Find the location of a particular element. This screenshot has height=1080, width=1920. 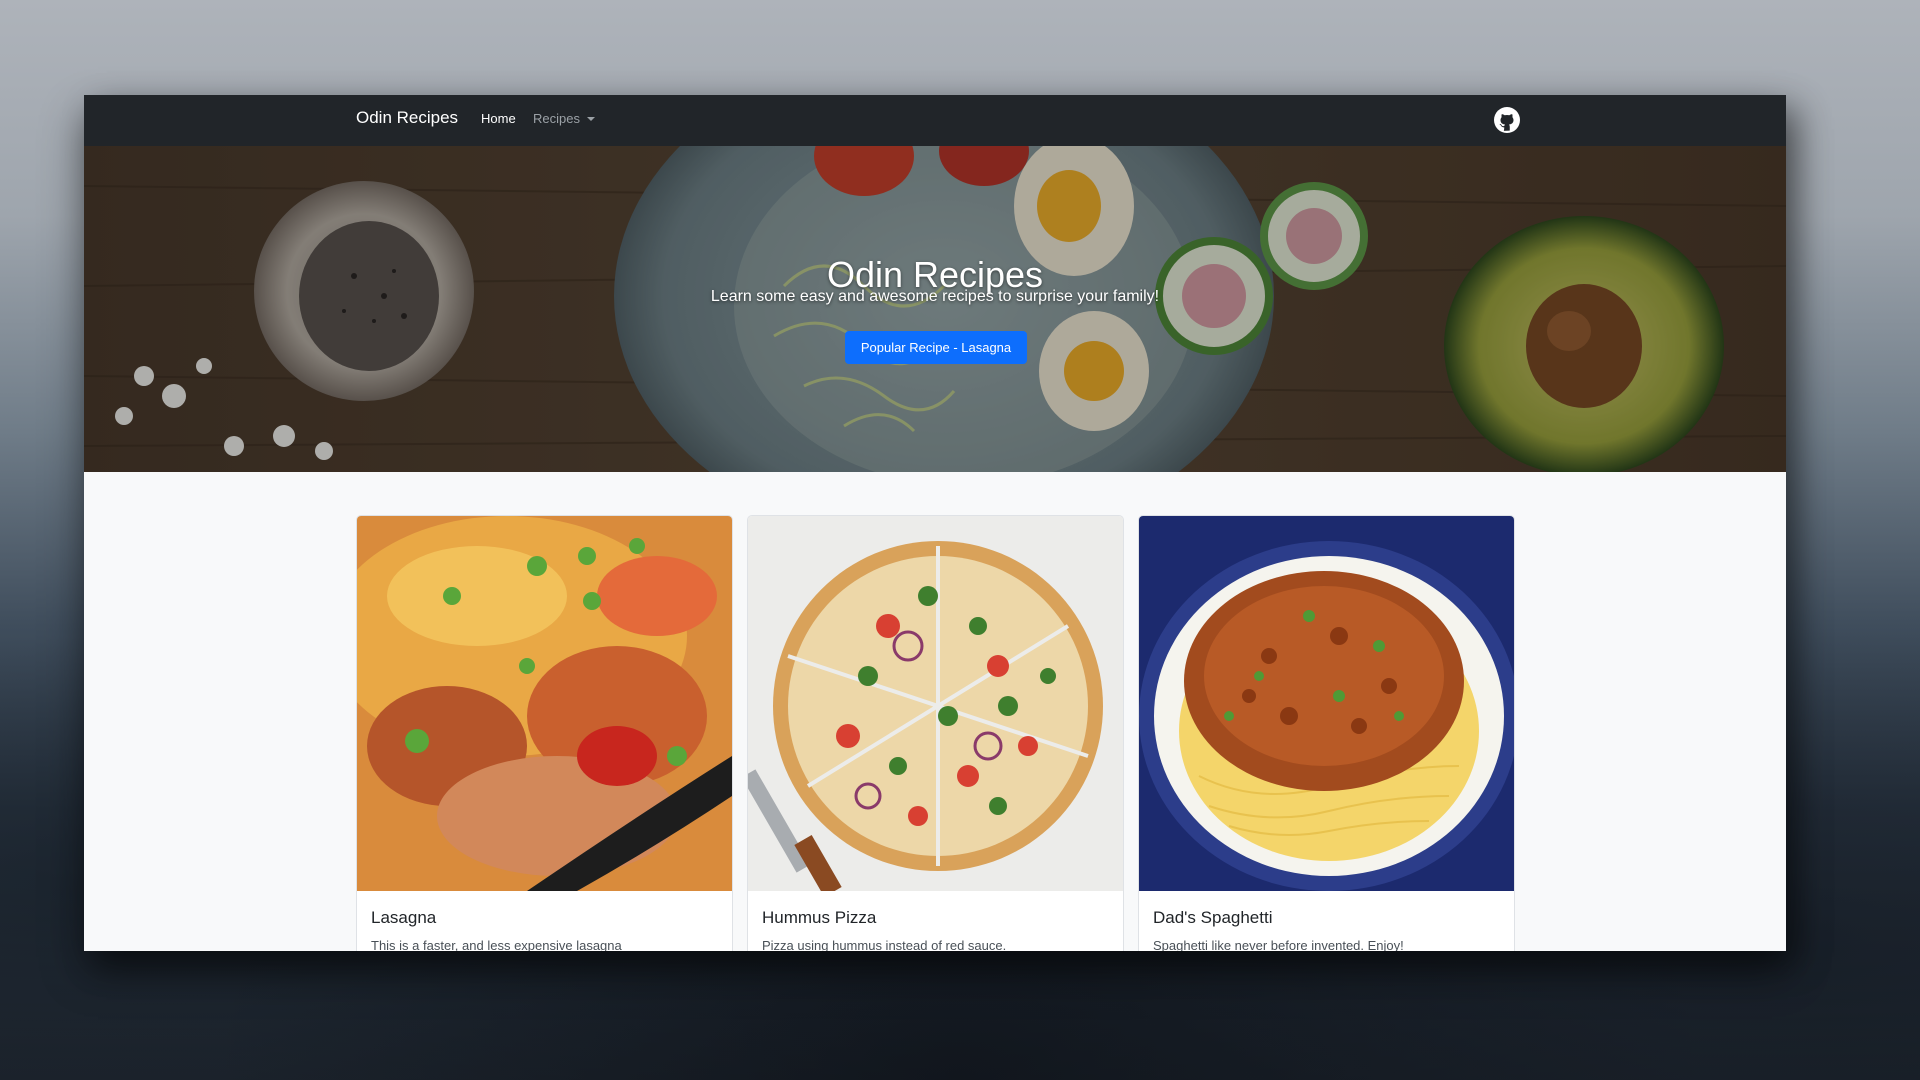

card-title: Dad's Spaghetti is located at coordinates (1213, 917).